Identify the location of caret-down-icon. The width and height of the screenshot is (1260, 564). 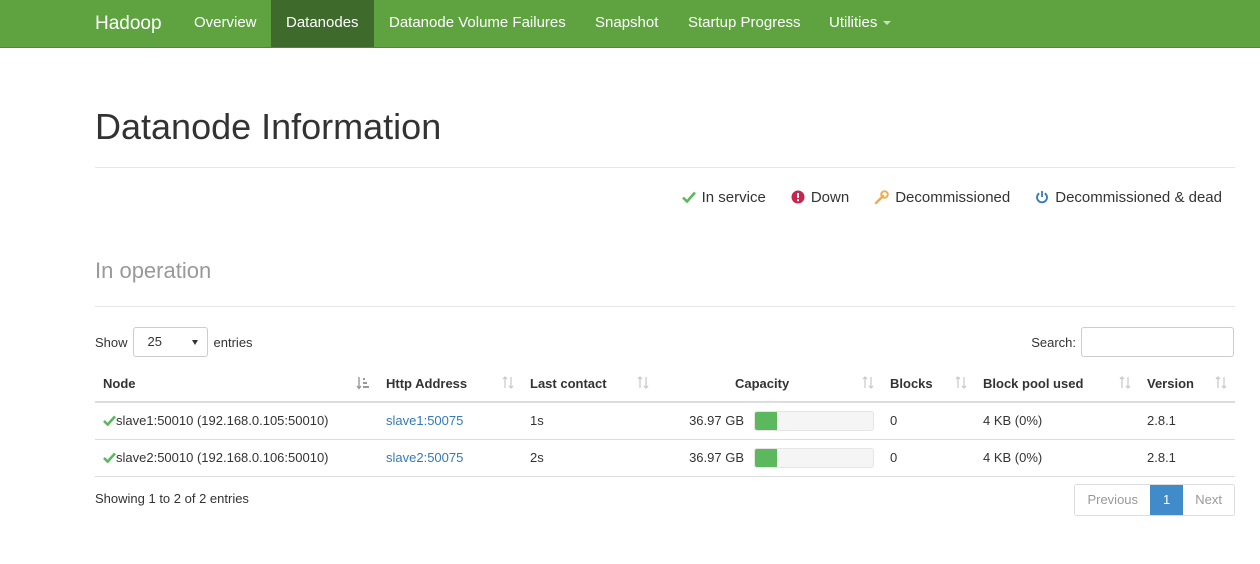
(887, 23).